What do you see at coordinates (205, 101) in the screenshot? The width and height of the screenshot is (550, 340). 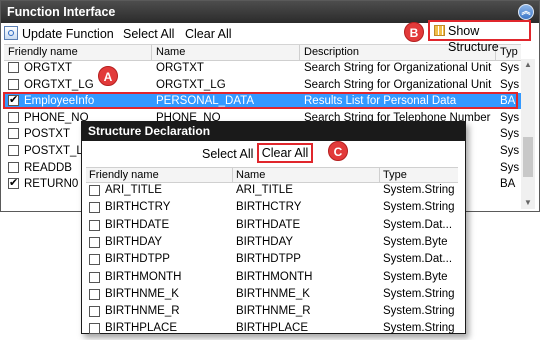 I see `name-cell: PERSONAL_DATA` at bounding box center [205, 101].